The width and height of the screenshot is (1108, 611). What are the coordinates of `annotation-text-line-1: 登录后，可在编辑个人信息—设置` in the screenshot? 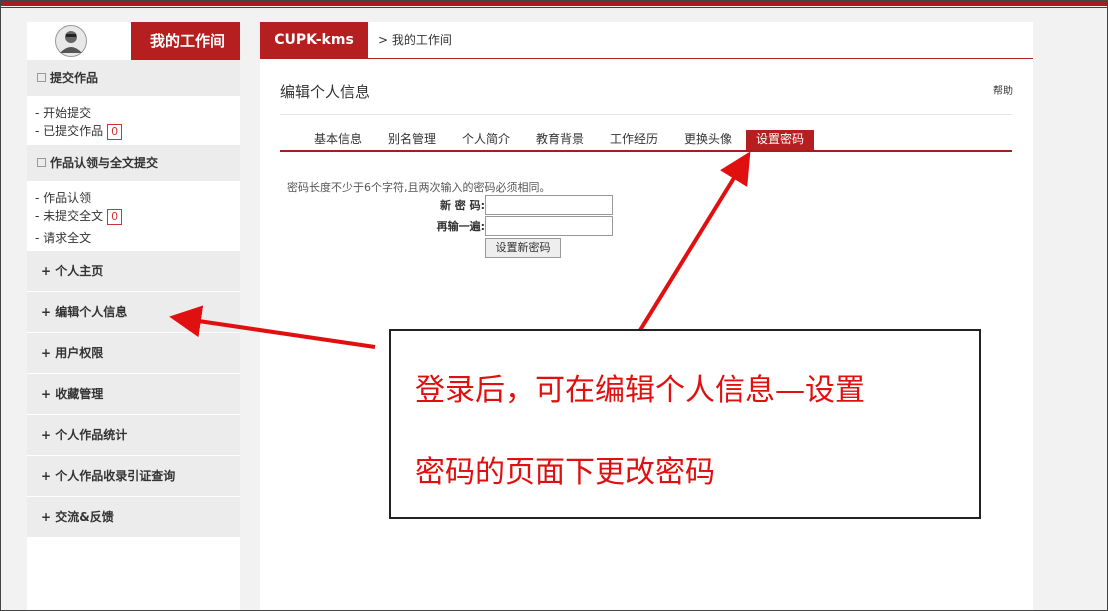 It's located at (640, 390).